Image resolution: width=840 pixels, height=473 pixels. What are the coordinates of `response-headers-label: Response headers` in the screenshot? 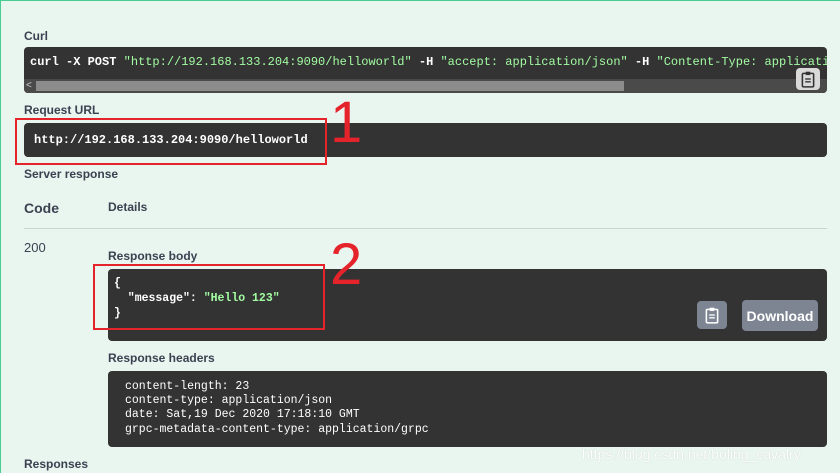 It's located at (161, 358).